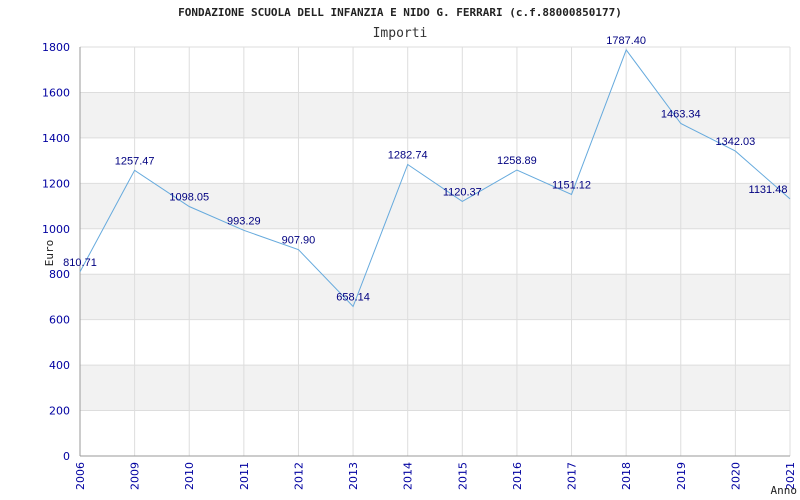 The width and height of the screenshot is (800, 500). What do you see at coordinates (59, 320) in the screenshot?
I see `y-tick-label: 600` at bounding box center [59, 320].